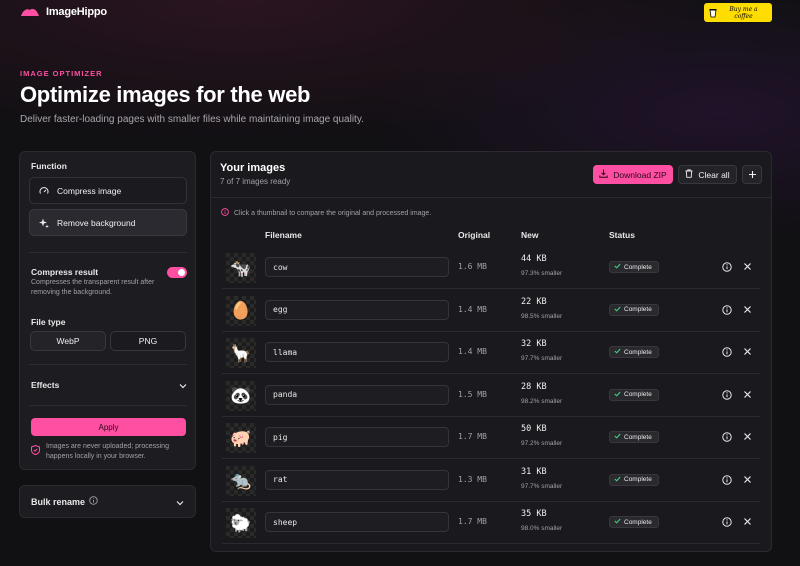  I want to click on remove-background-button: Remove background, so click(108, 222).